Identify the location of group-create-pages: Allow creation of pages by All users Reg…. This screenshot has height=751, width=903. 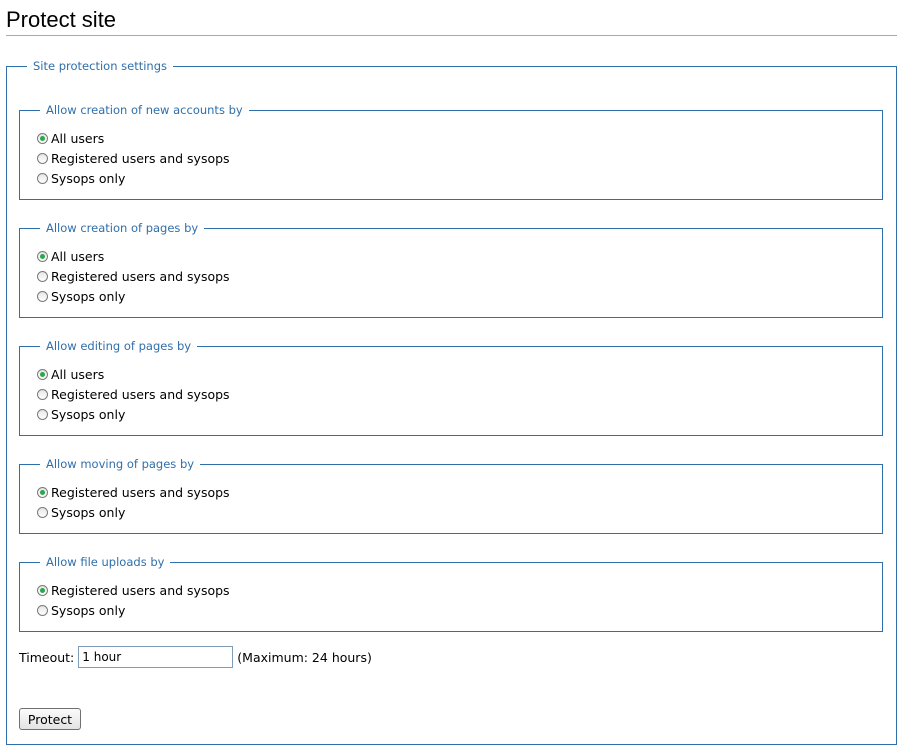
(451, 269).